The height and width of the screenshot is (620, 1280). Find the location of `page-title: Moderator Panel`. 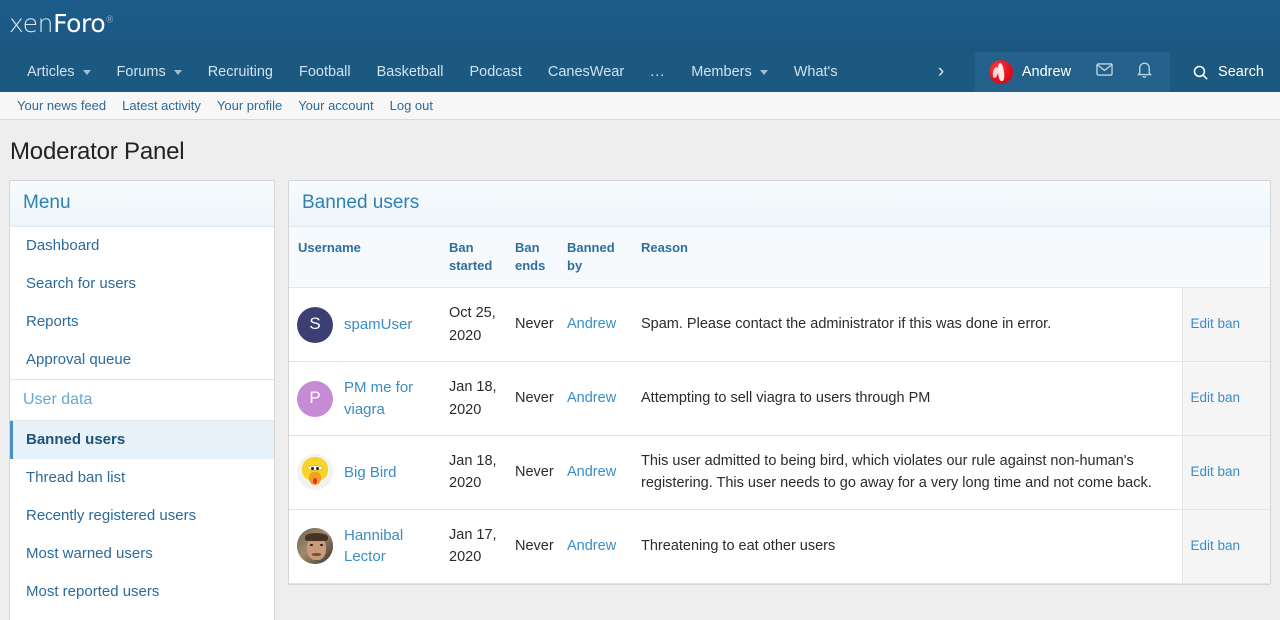

page-title: Moderator Panel is located at coordinates (97, 151).